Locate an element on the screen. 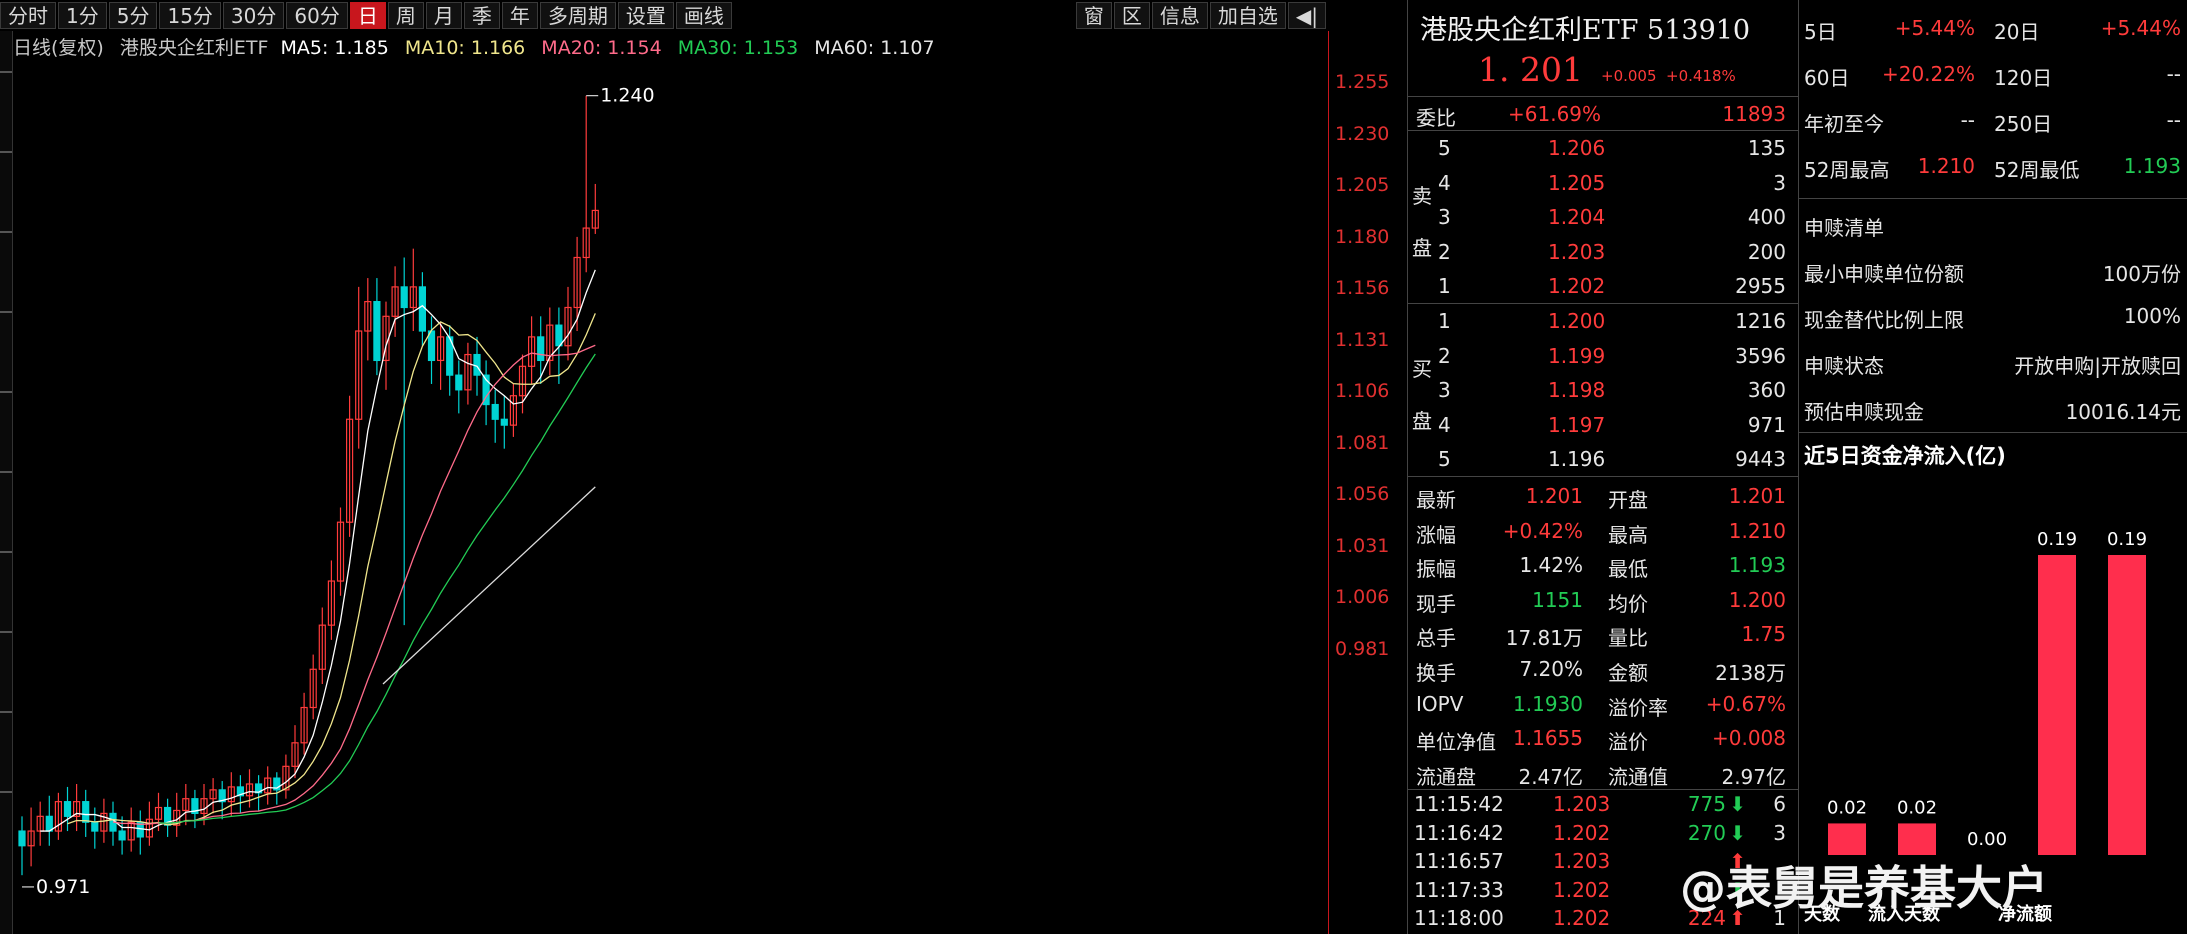 This screenshot has width=2187, height=934. stat-label: IOPV is located at coordinates (1440, 703).